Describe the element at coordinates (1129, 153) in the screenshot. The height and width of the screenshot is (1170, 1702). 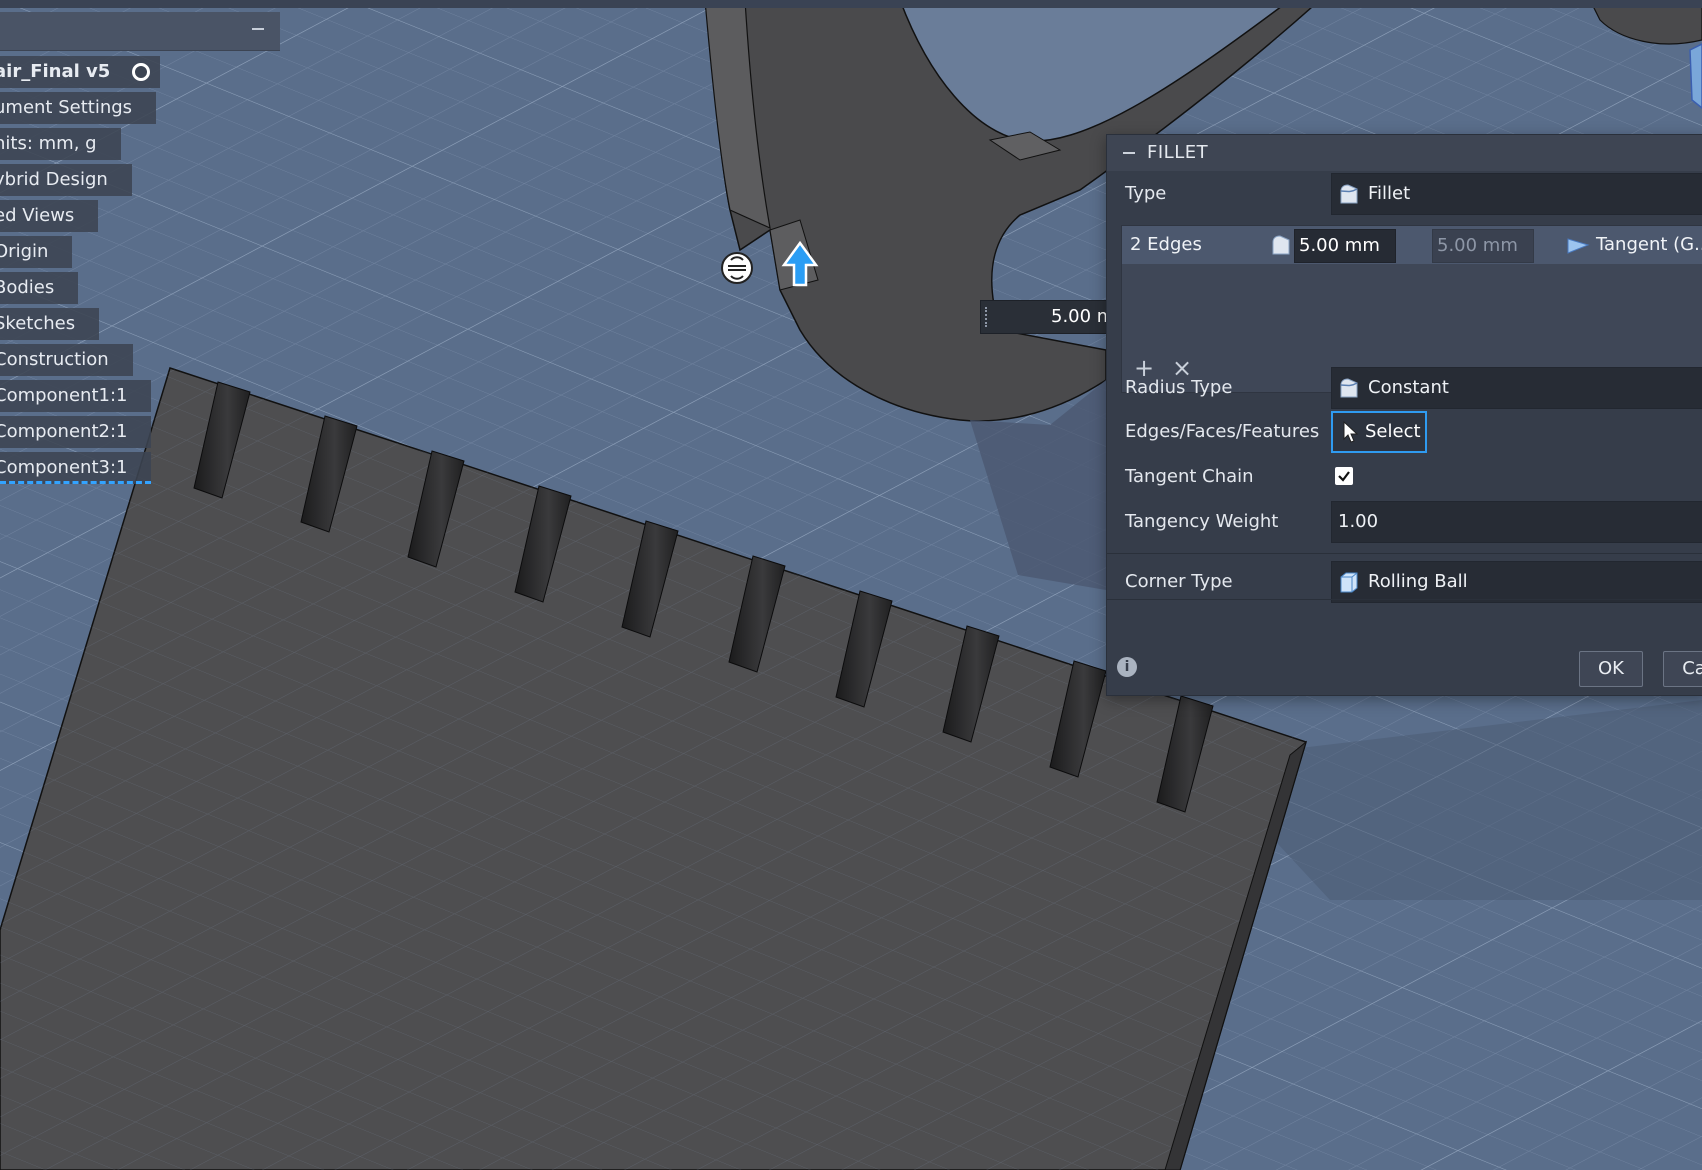
I see `collapse-icon` at that location.